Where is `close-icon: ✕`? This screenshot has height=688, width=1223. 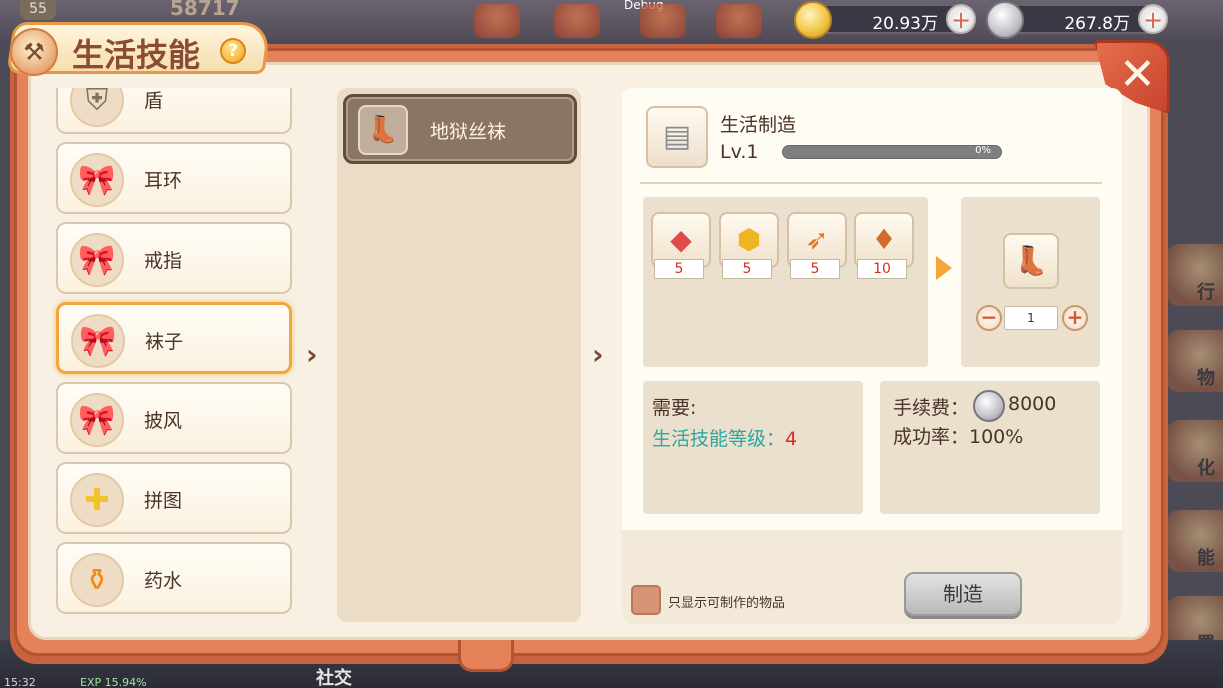 close-icon: ✕ is located at coordinates (1137, 74).